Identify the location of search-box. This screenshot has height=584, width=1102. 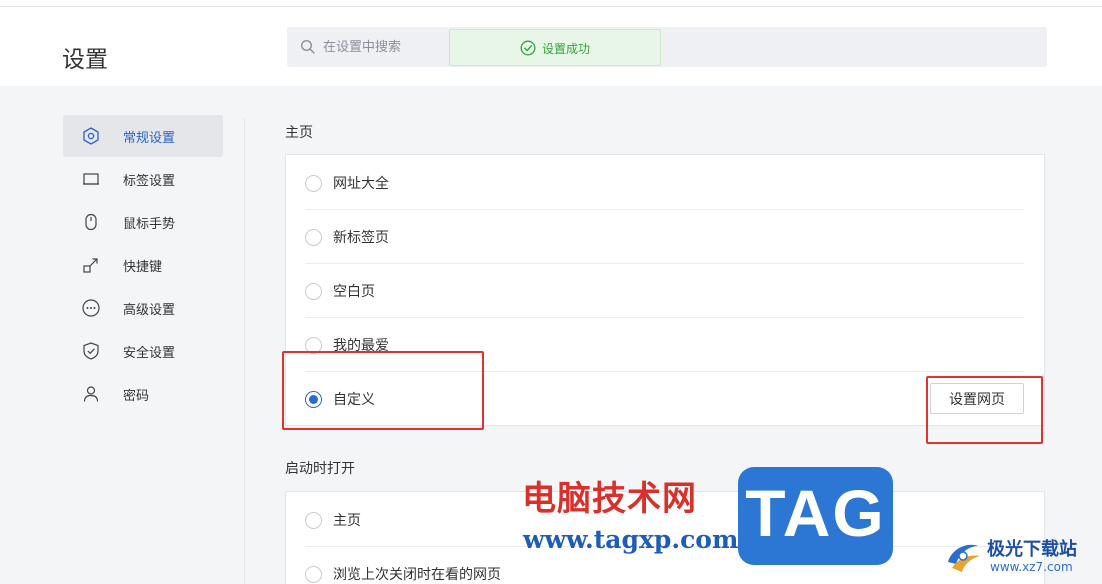
(667, 47).